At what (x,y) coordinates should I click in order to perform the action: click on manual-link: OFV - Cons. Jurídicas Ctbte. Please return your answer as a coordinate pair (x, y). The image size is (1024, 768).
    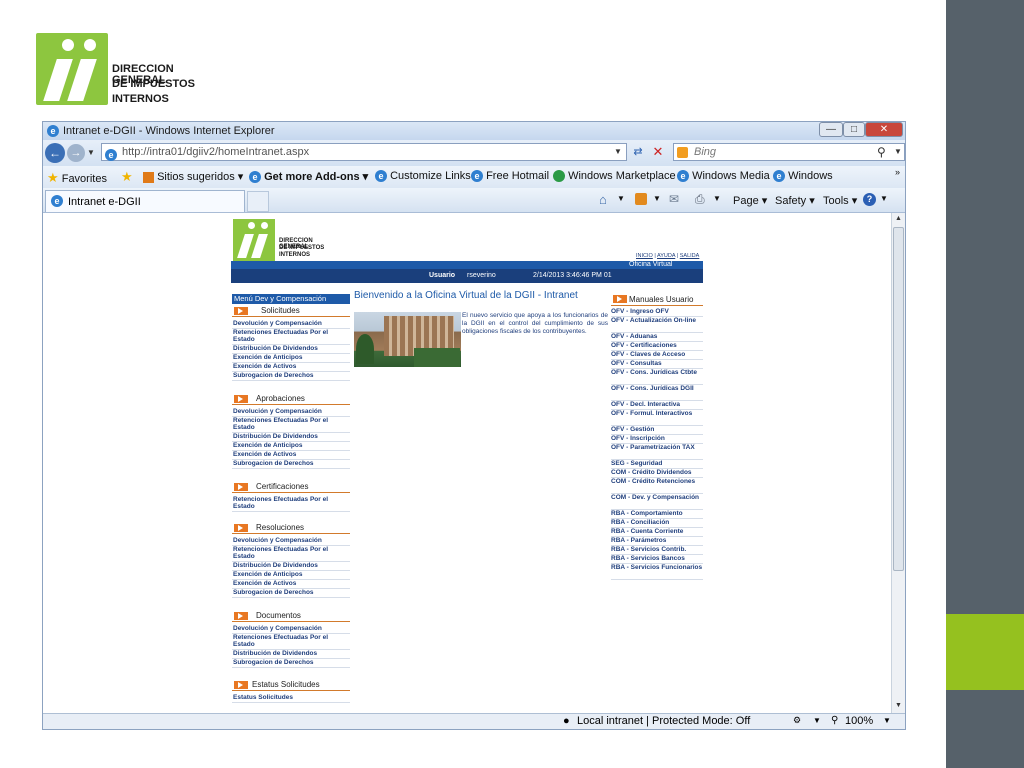
    Looking at the image, I should click on (657, 377).